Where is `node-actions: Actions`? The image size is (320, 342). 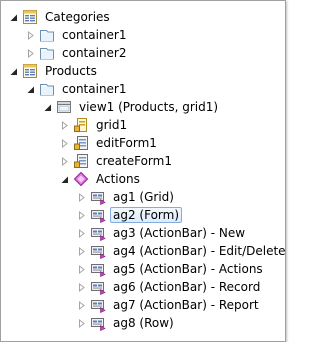 node-actions: Actions is located at coordinates (101, 179).